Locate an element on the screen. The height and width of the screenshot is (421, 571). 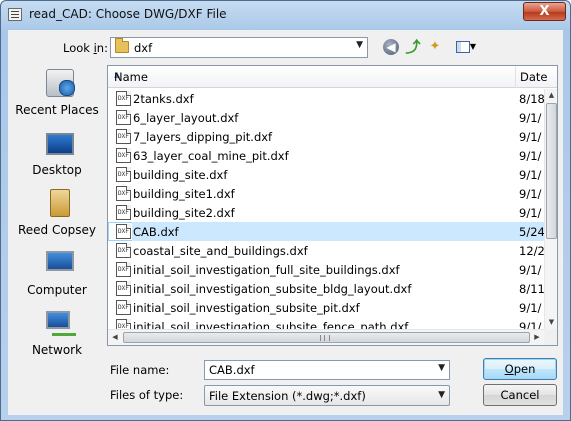
open-button-accel: O is located at coordinates (509, 369).